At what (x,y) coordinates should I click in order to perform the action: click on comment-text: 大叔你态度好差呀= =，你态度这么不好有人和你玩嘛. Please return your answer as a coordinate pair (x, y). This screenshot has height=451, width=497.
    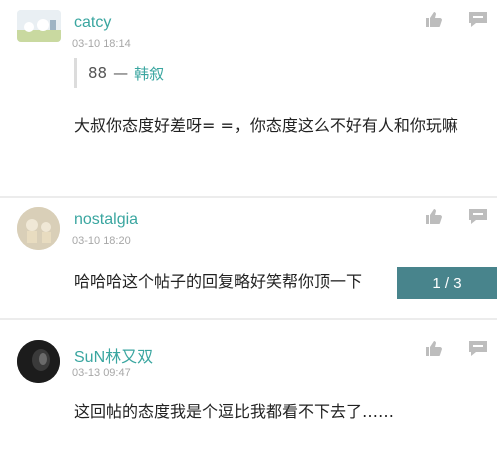
    Looking at the image, I should click on (266, 125).